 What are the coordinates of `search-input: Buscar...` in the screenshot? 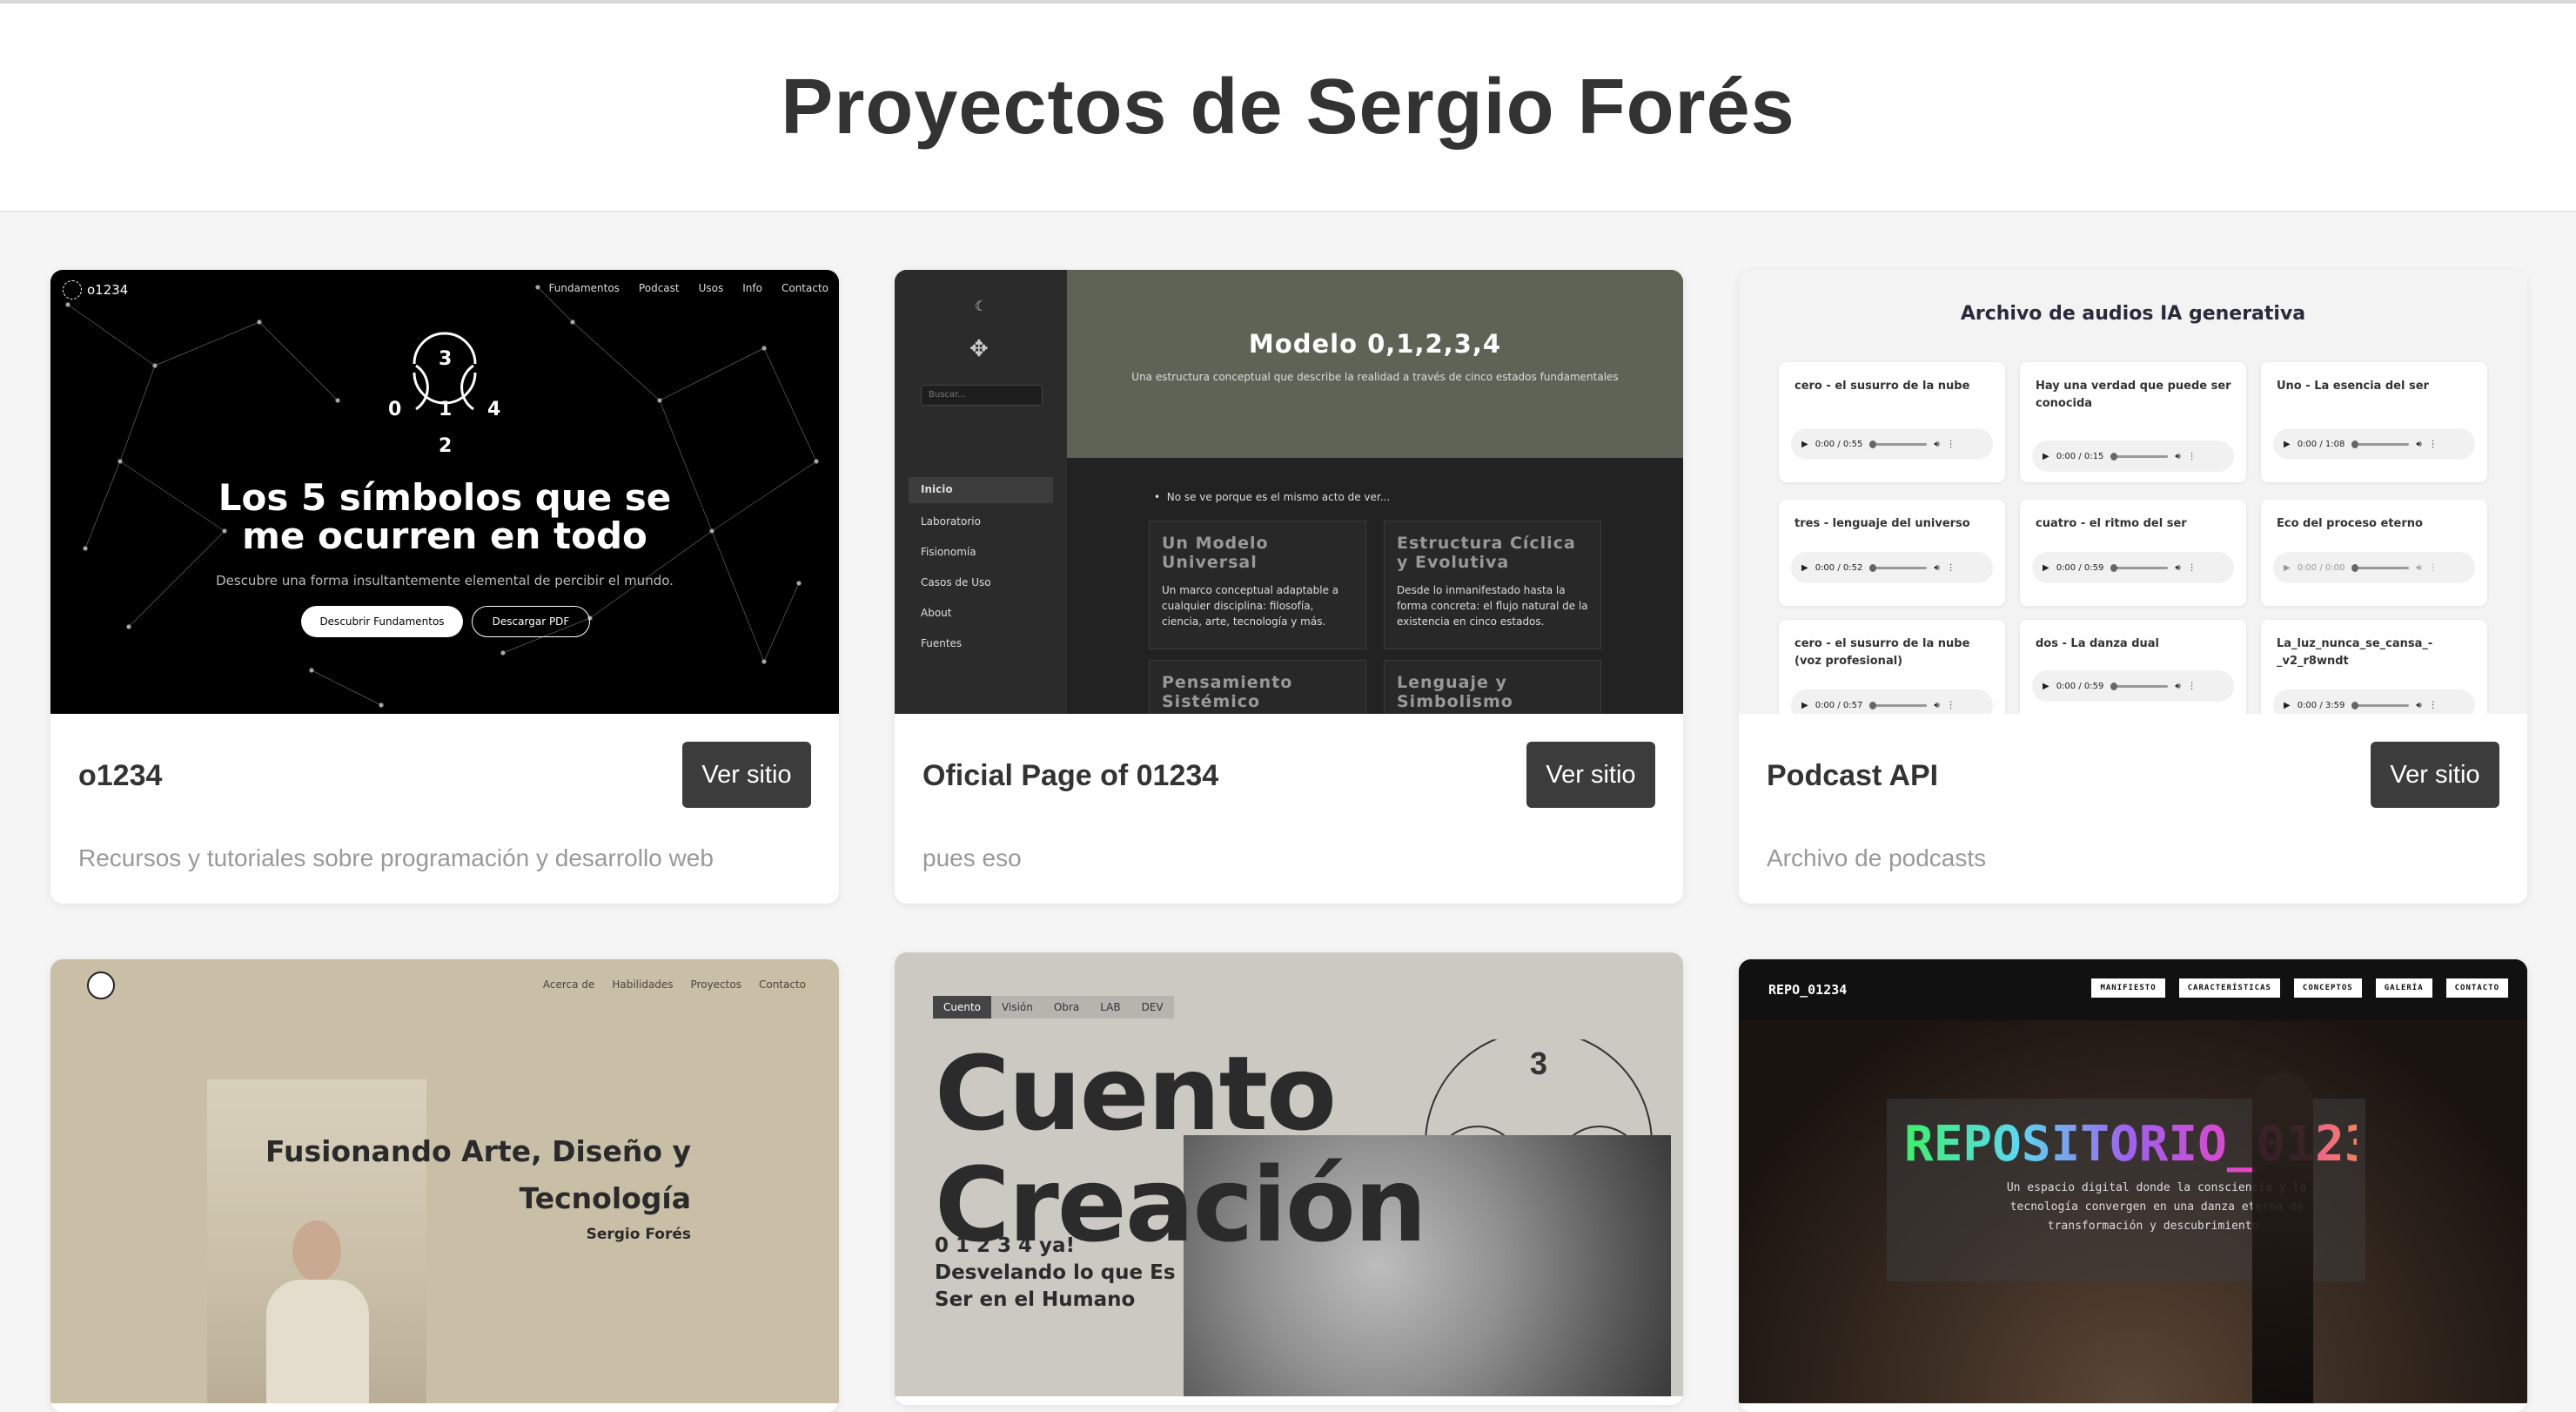 It's located at (982, 395).